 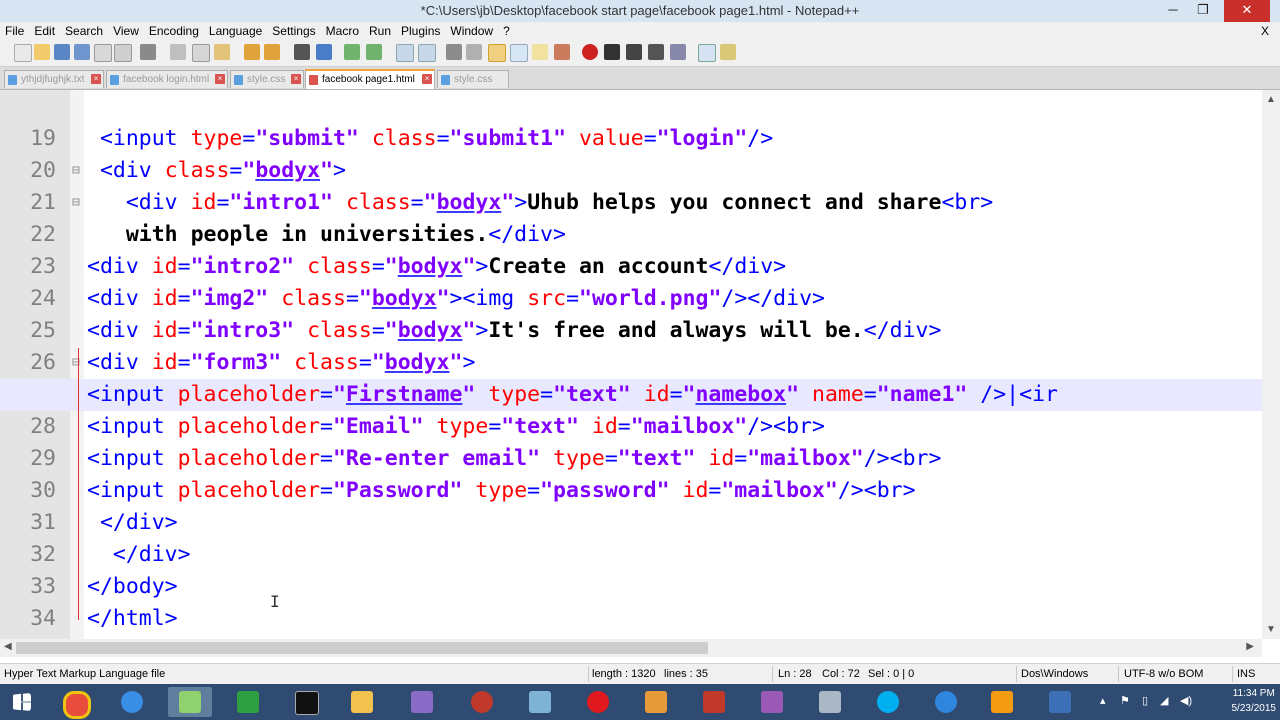 What do you see at coordinates (84, 31) in the screenshot?
I see `menu-search: Search` at bounding box center [84, 31].